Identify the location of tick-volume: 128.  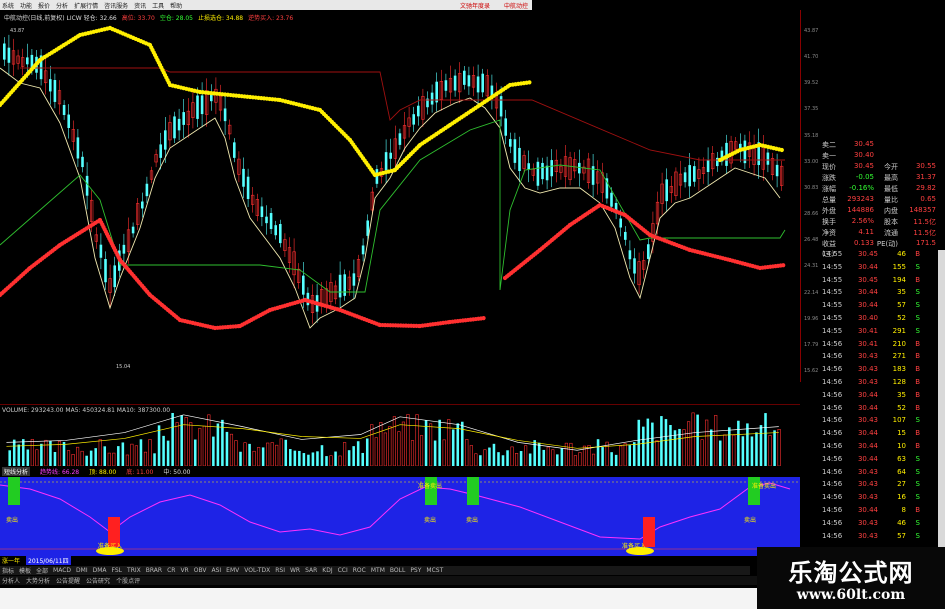
(899, 382).